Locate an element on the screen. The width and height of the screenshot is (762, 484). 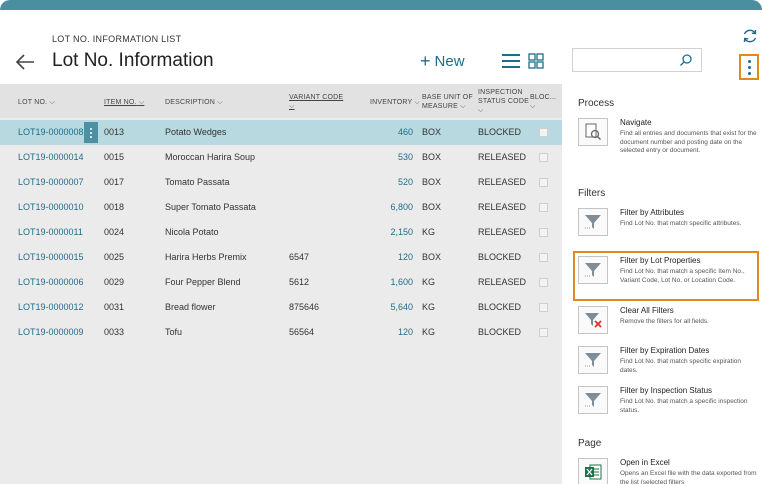
back-arrow-icon is located at coordinates (25, 62).